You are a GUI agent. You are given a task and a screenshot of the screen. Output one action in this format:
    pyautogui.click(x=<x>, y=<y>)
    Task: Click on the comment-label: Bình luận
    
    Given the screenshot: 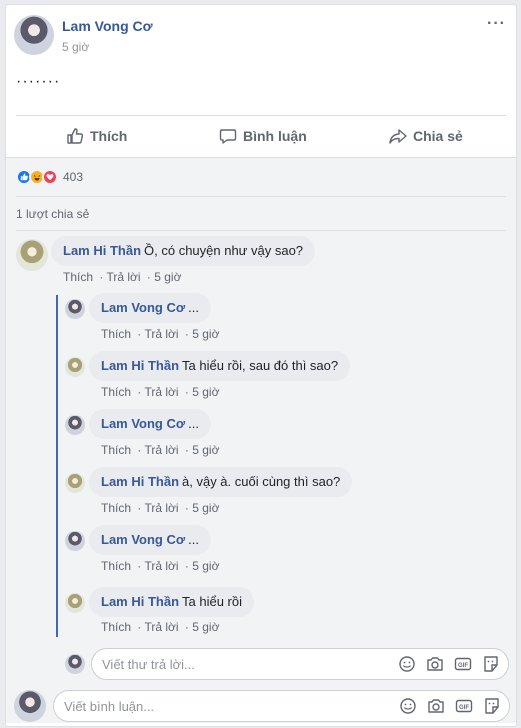 What is the action you would take?
    pyautogui.click(x=275, y=136)
    